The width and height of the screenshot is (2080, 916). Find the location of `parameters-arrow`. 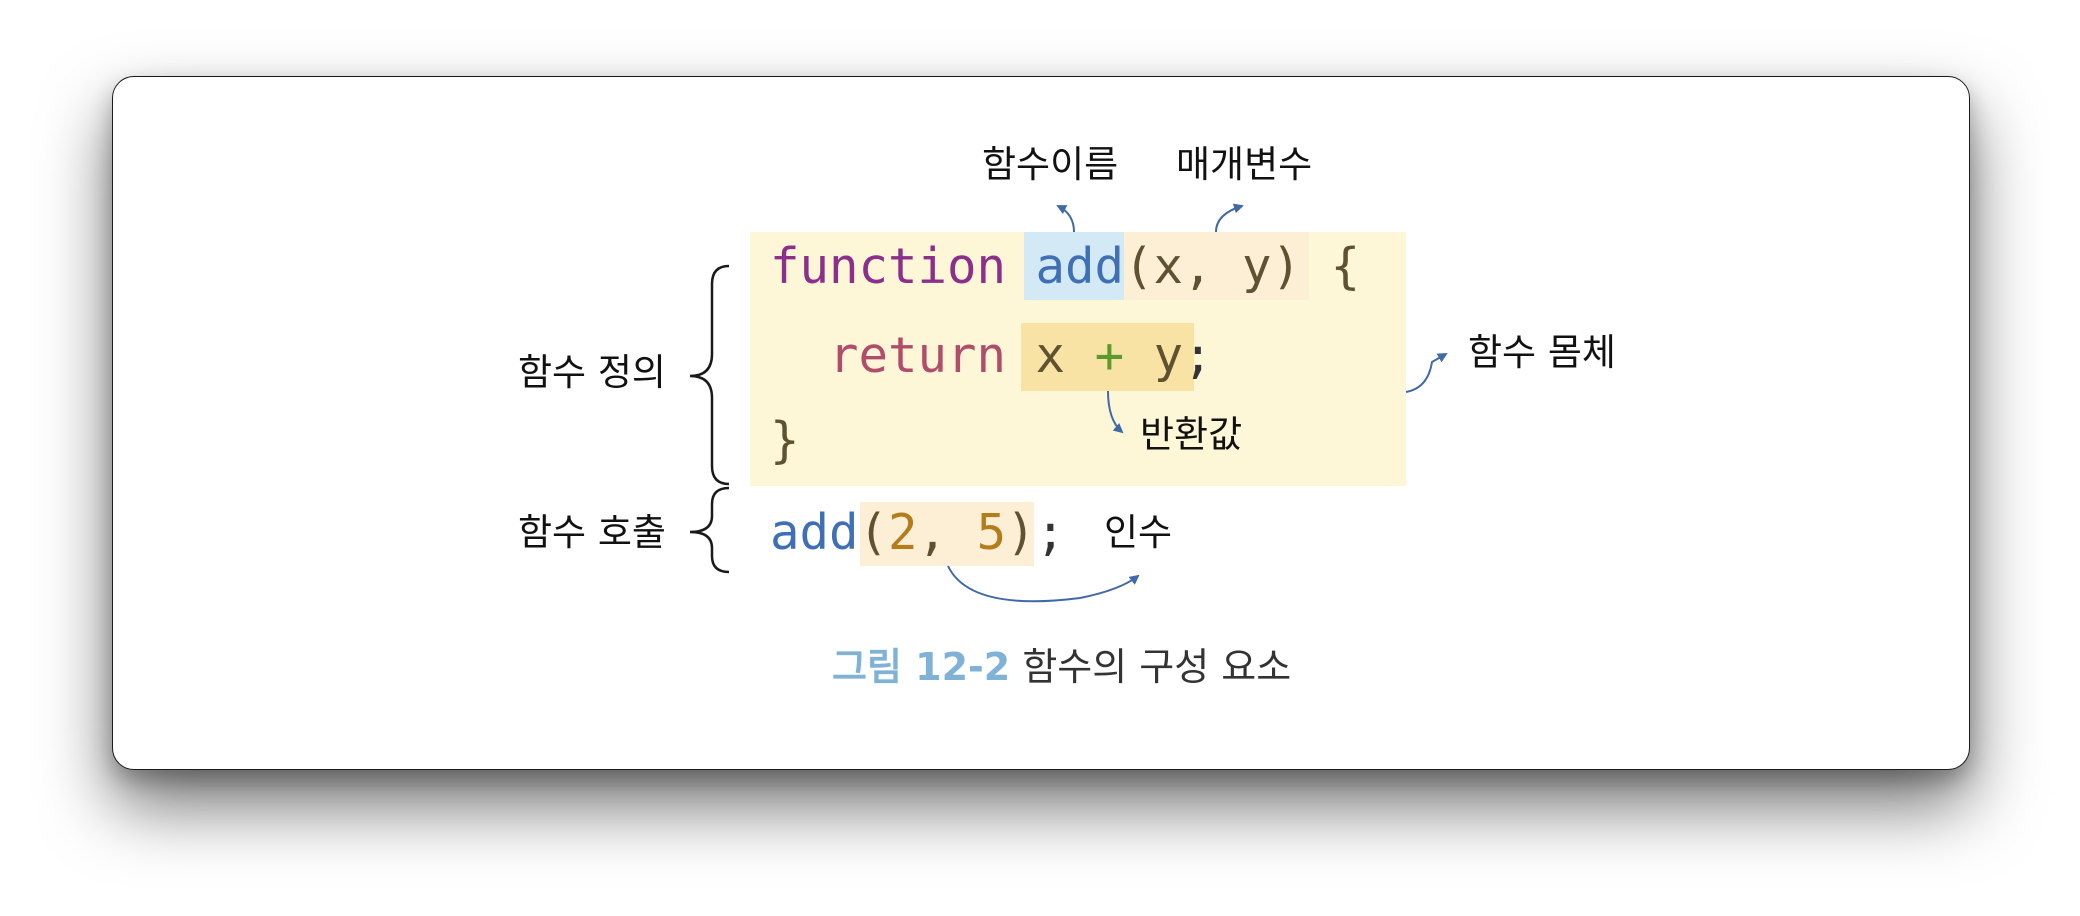

parameters-arrow is located at coordinates (1229, 218).